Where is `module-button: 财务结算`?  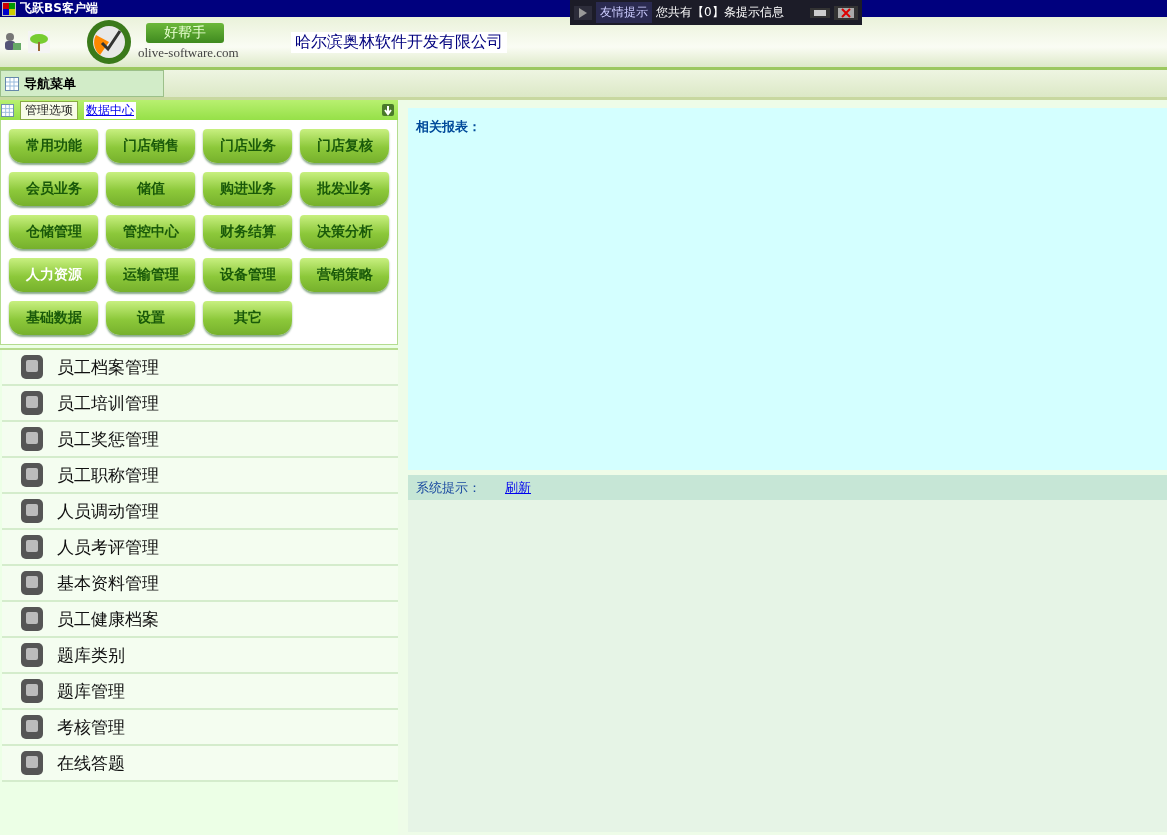 module-button: 财务结算 is located at coordinates (247, 232).